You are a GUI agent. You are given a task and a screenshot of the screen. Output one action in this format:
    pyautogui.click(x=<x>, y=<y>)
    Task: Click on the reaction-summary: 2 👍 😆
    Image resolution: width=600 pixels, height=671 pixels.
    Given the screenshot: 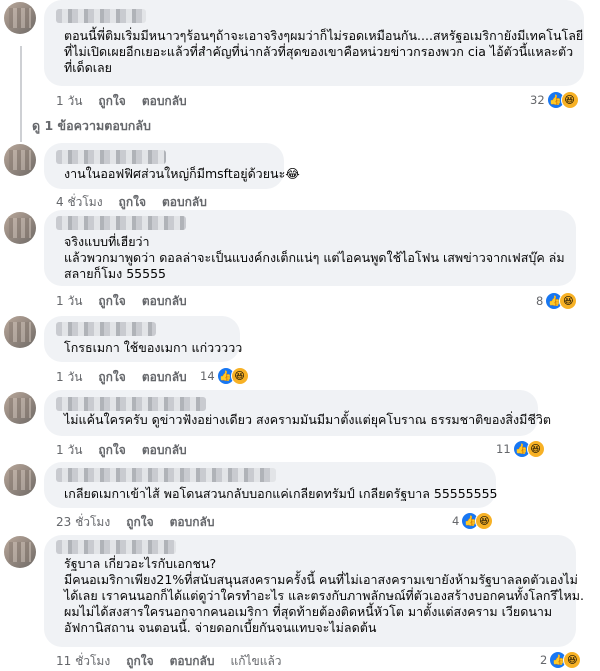 What is the action you would take?
    pyautogui.click(x=561, y=660)
    